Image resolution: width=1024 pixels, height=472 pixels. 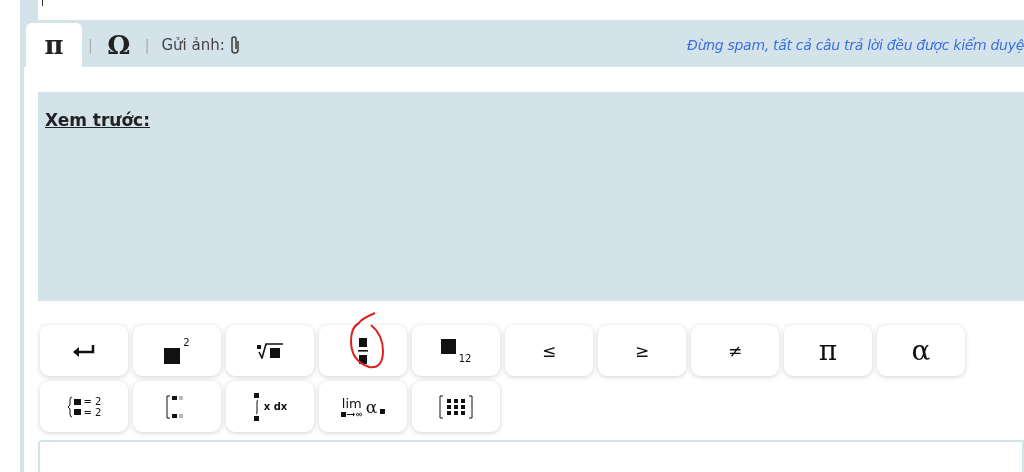 I want to click on upload-image-button: Gửi ảnh:, so click(x=201, y=45).